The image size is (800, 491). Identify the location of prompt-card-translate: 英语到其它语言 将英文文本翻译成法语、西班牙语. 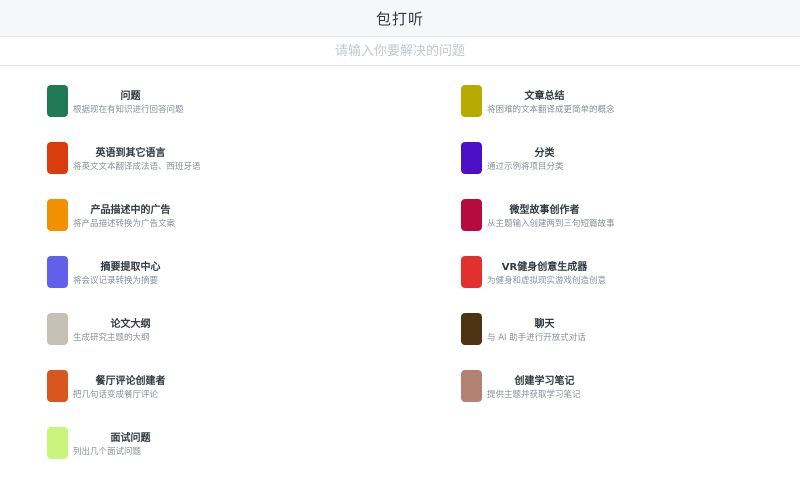
(197, 162).